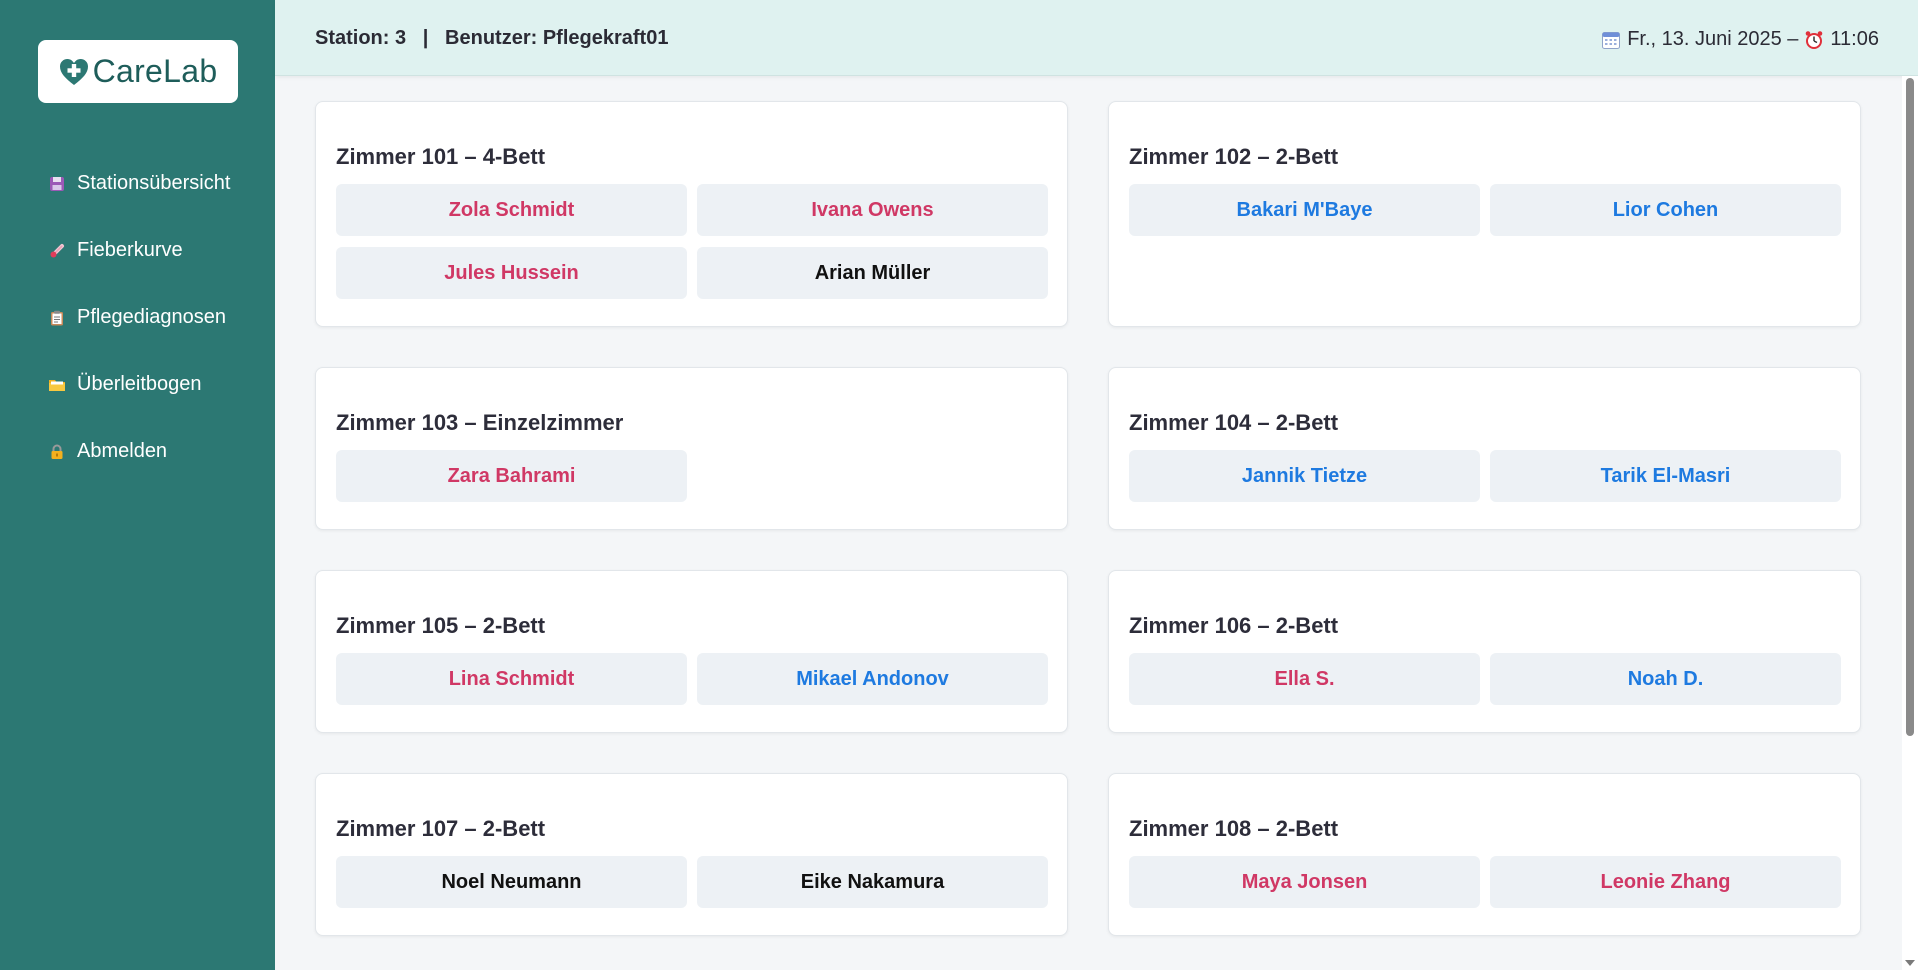 The height and width of the screenshot is (970, 1918). What do you see at coordinates (511, 210) in the screenshot?
I see `patient-button: Zola Schmidt` at bounding box center [511, 210].